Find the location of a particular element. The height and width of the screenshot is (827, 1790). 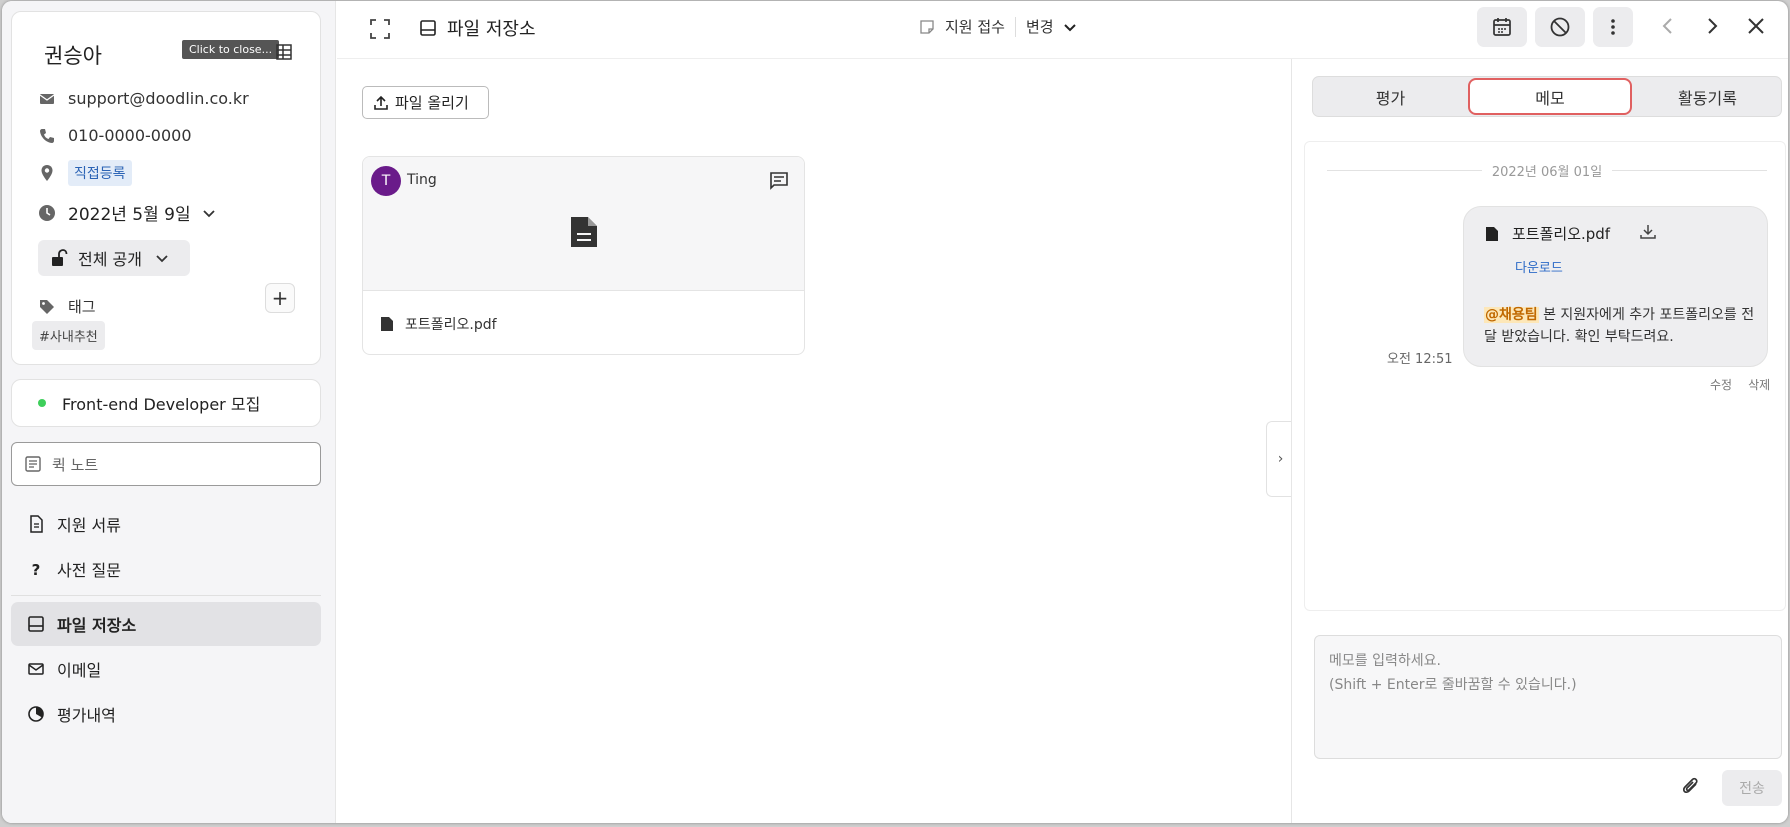

close-icon is located at coordinates (1756, 26).